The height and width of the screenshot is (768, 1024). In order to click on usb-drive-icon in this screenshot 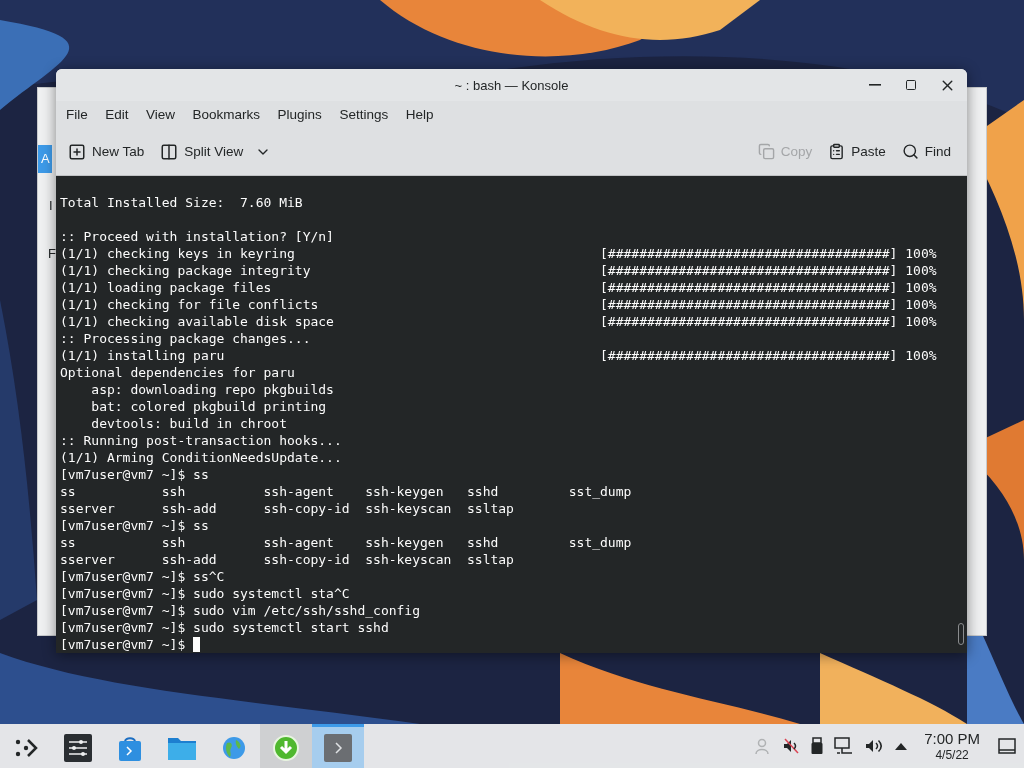, I will do `click(817, 746)`.